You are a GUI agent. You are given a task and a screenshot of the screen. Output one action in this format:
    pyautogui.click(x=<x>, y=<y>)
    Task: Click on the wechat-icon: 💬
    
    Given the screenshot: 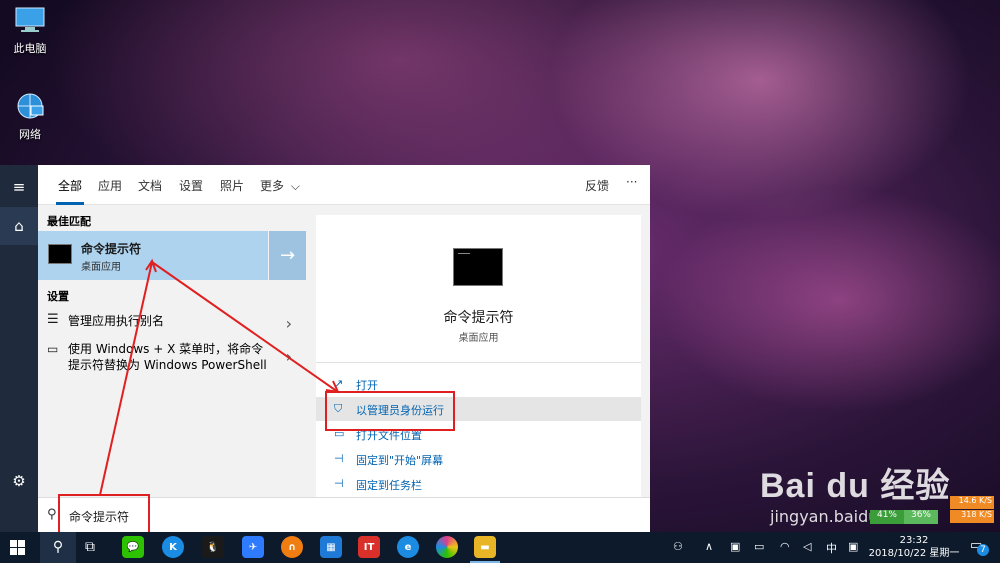 What is the action you would take?
    pyautogui.click(x=133, y=547)
    